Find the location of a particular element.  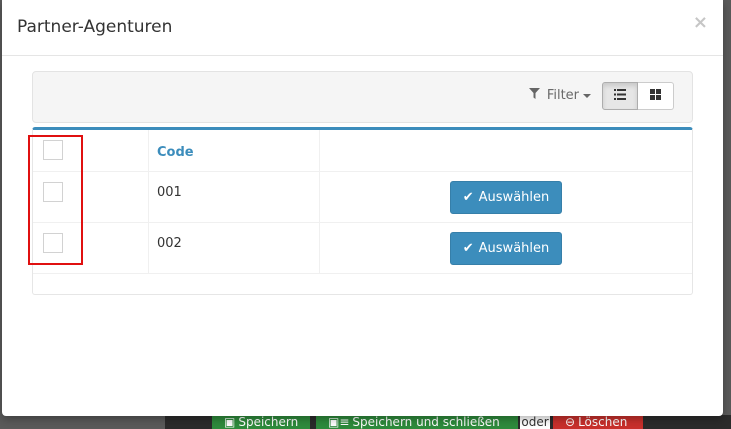

delete-label: Löschen is located at coordinates (603, 422).